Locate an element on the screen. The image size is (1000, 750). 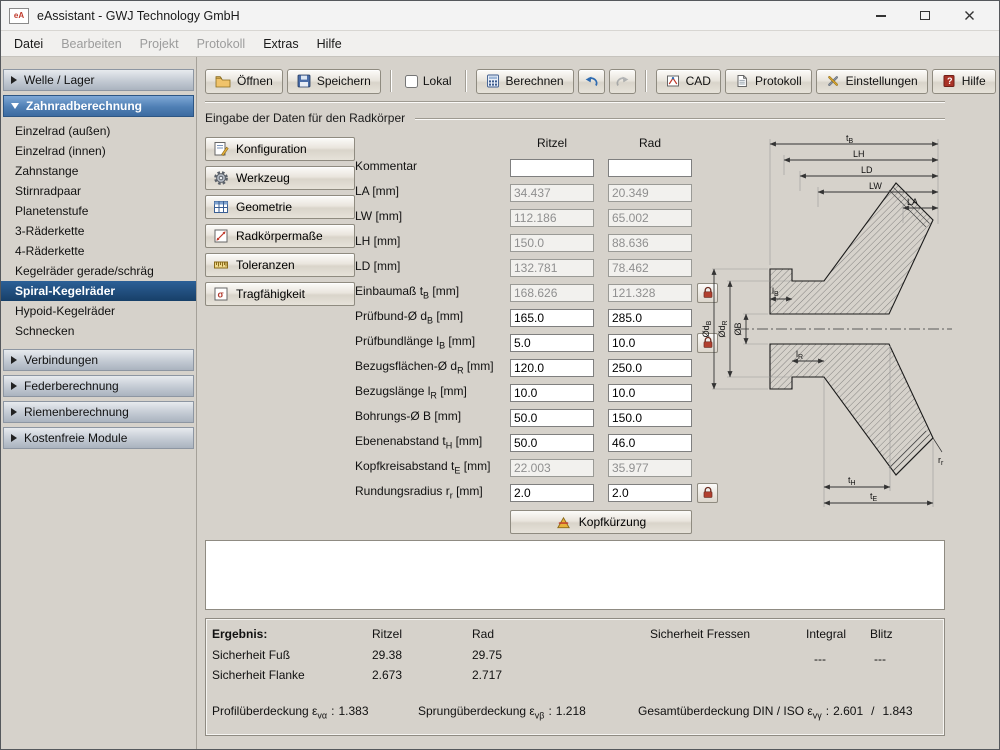
svg-text: ØdR is located at coordinates (723, 328).